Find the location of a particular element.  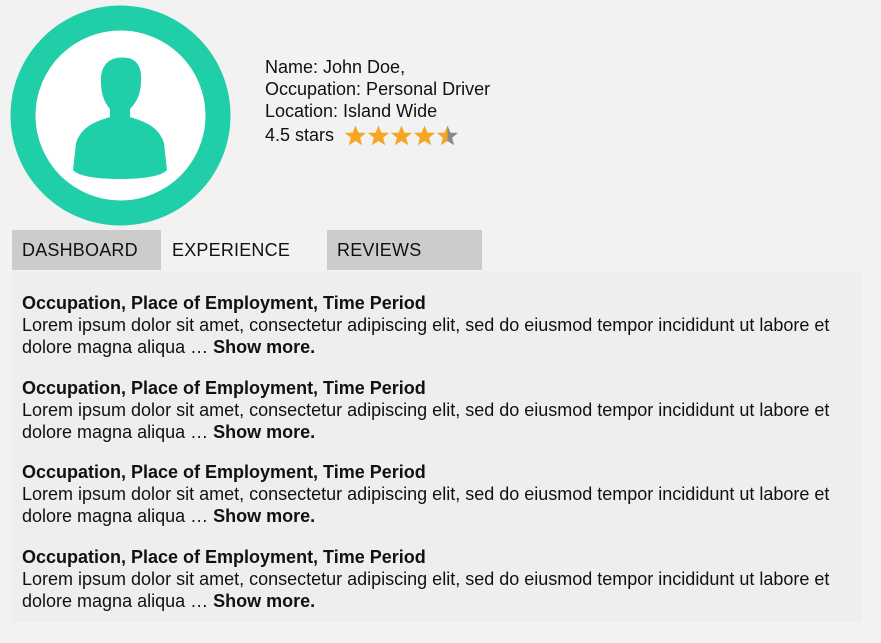

user-icon is located at coordinates (120, 115).